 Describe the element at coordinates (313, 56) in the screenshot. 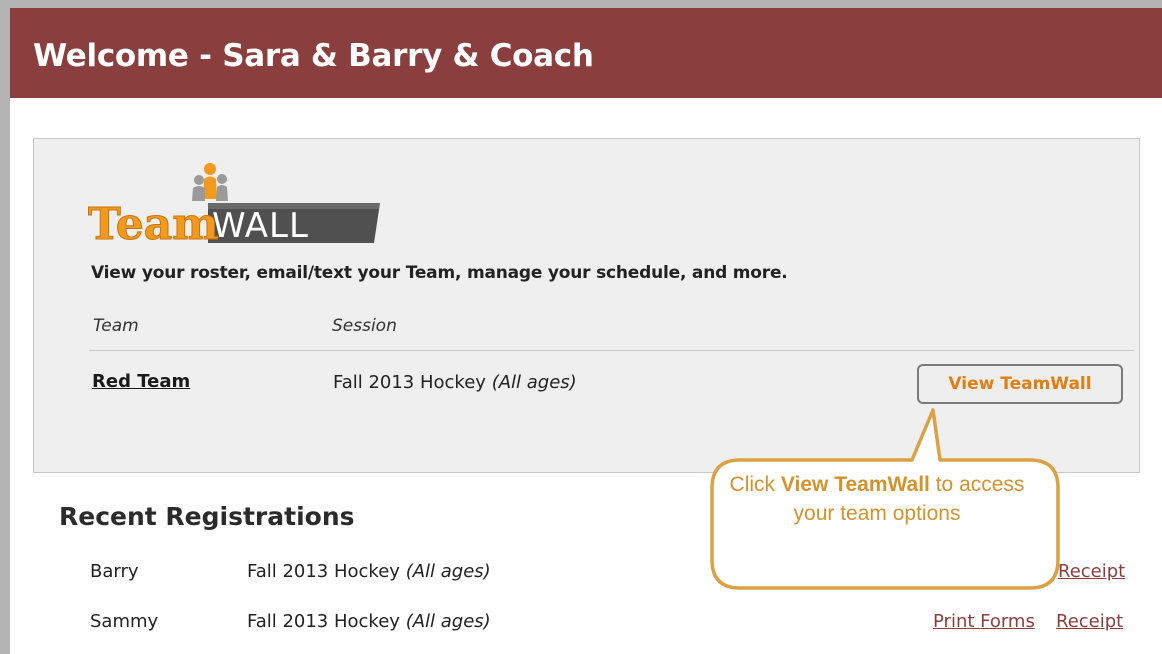

I see `page-title: Welcome - Sara & Barry & Coach` at that location.